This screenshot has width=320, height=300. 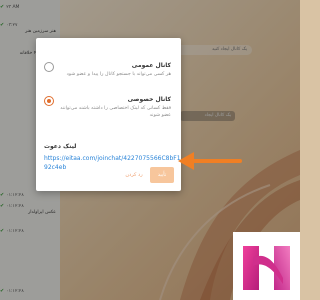 I want to click on dialog-actions: رد کردن تأیید, so click(x=108, y=175).